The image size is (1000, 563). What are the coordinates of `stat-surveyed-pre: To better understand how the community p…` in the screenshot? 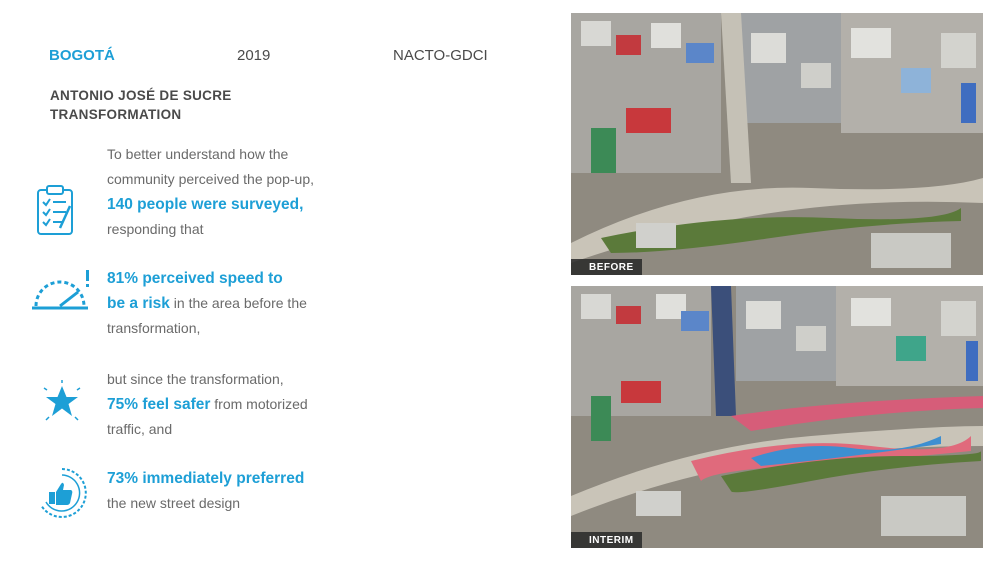 It's located at (210, 166).